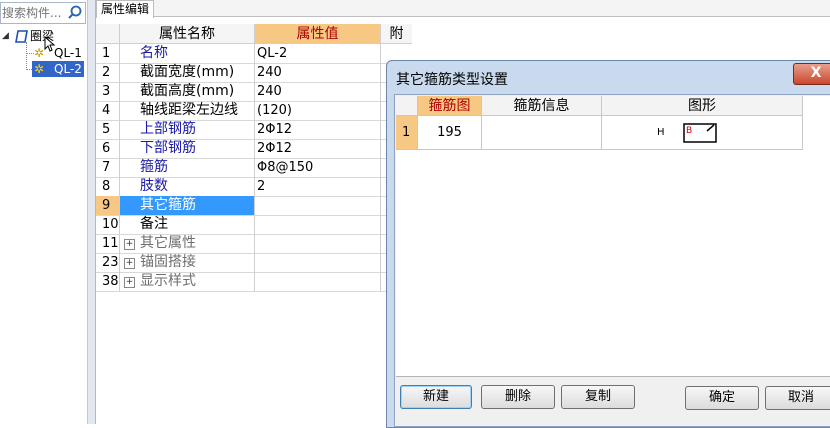  I want to click on property-value: 2, so click(318, 186).